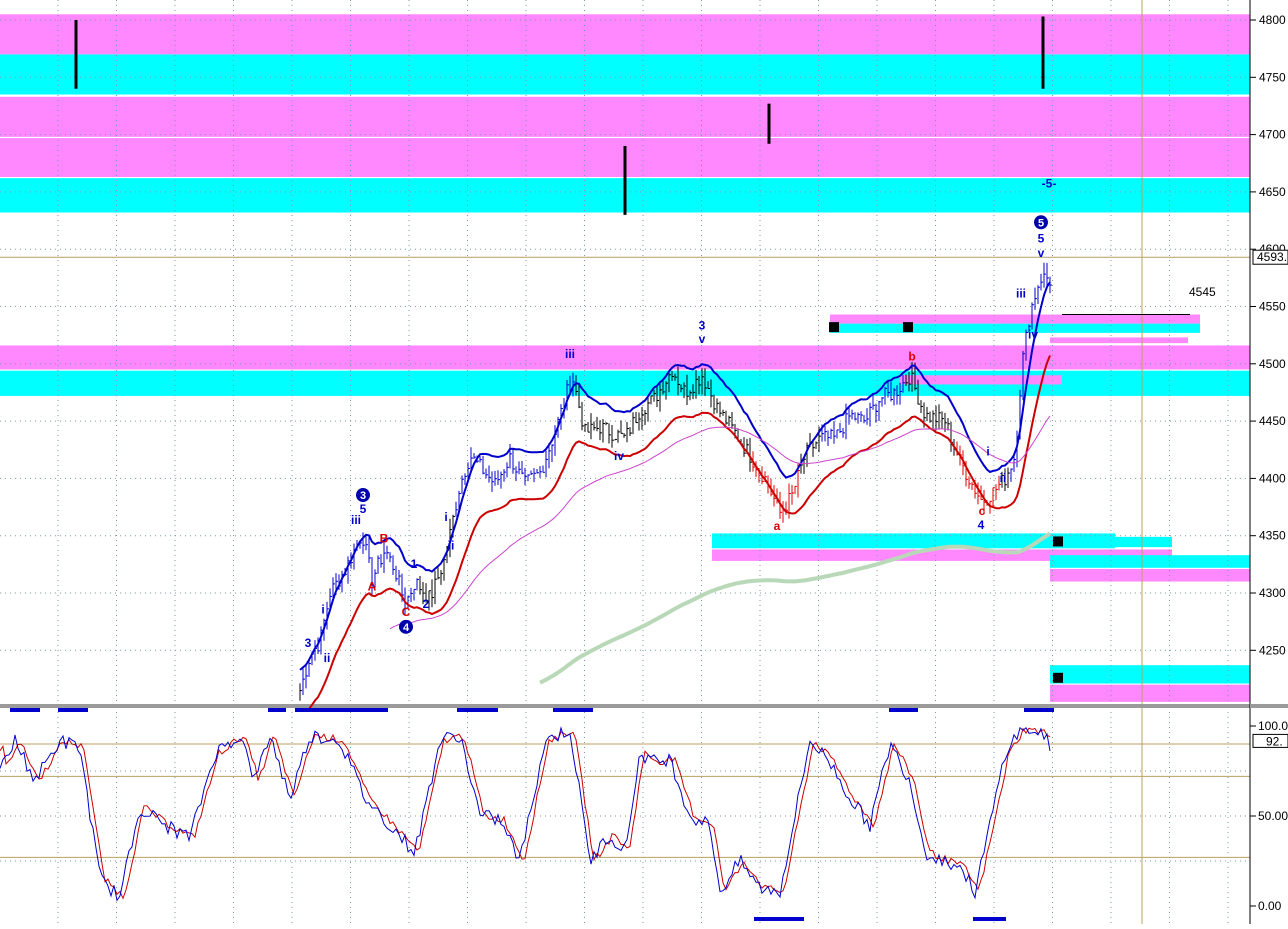  Describe the element at coordinates (625, 706) in the screenshot. I see `panel-separator` at that location.